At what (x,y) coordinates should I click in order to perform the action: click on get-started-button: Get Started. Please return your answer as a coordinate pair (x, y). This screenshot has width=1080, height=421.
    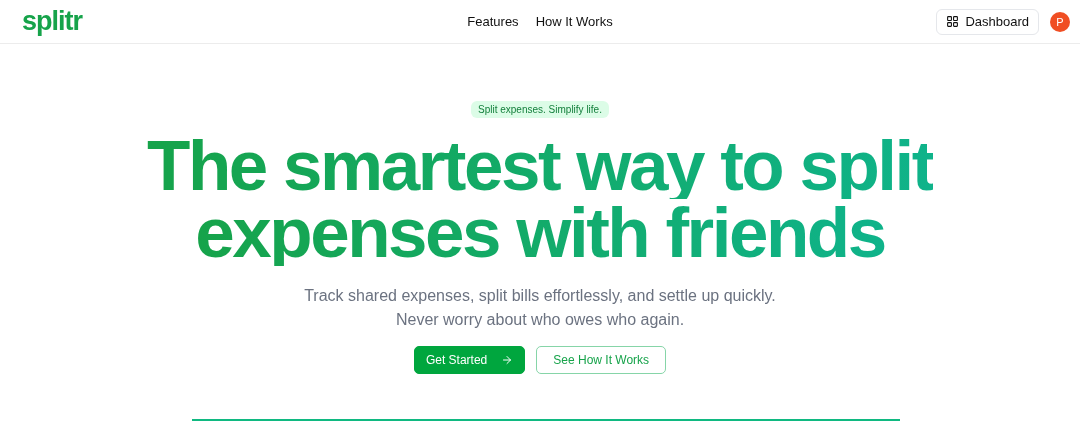
    Looking at the image, I should click on (469, 360).